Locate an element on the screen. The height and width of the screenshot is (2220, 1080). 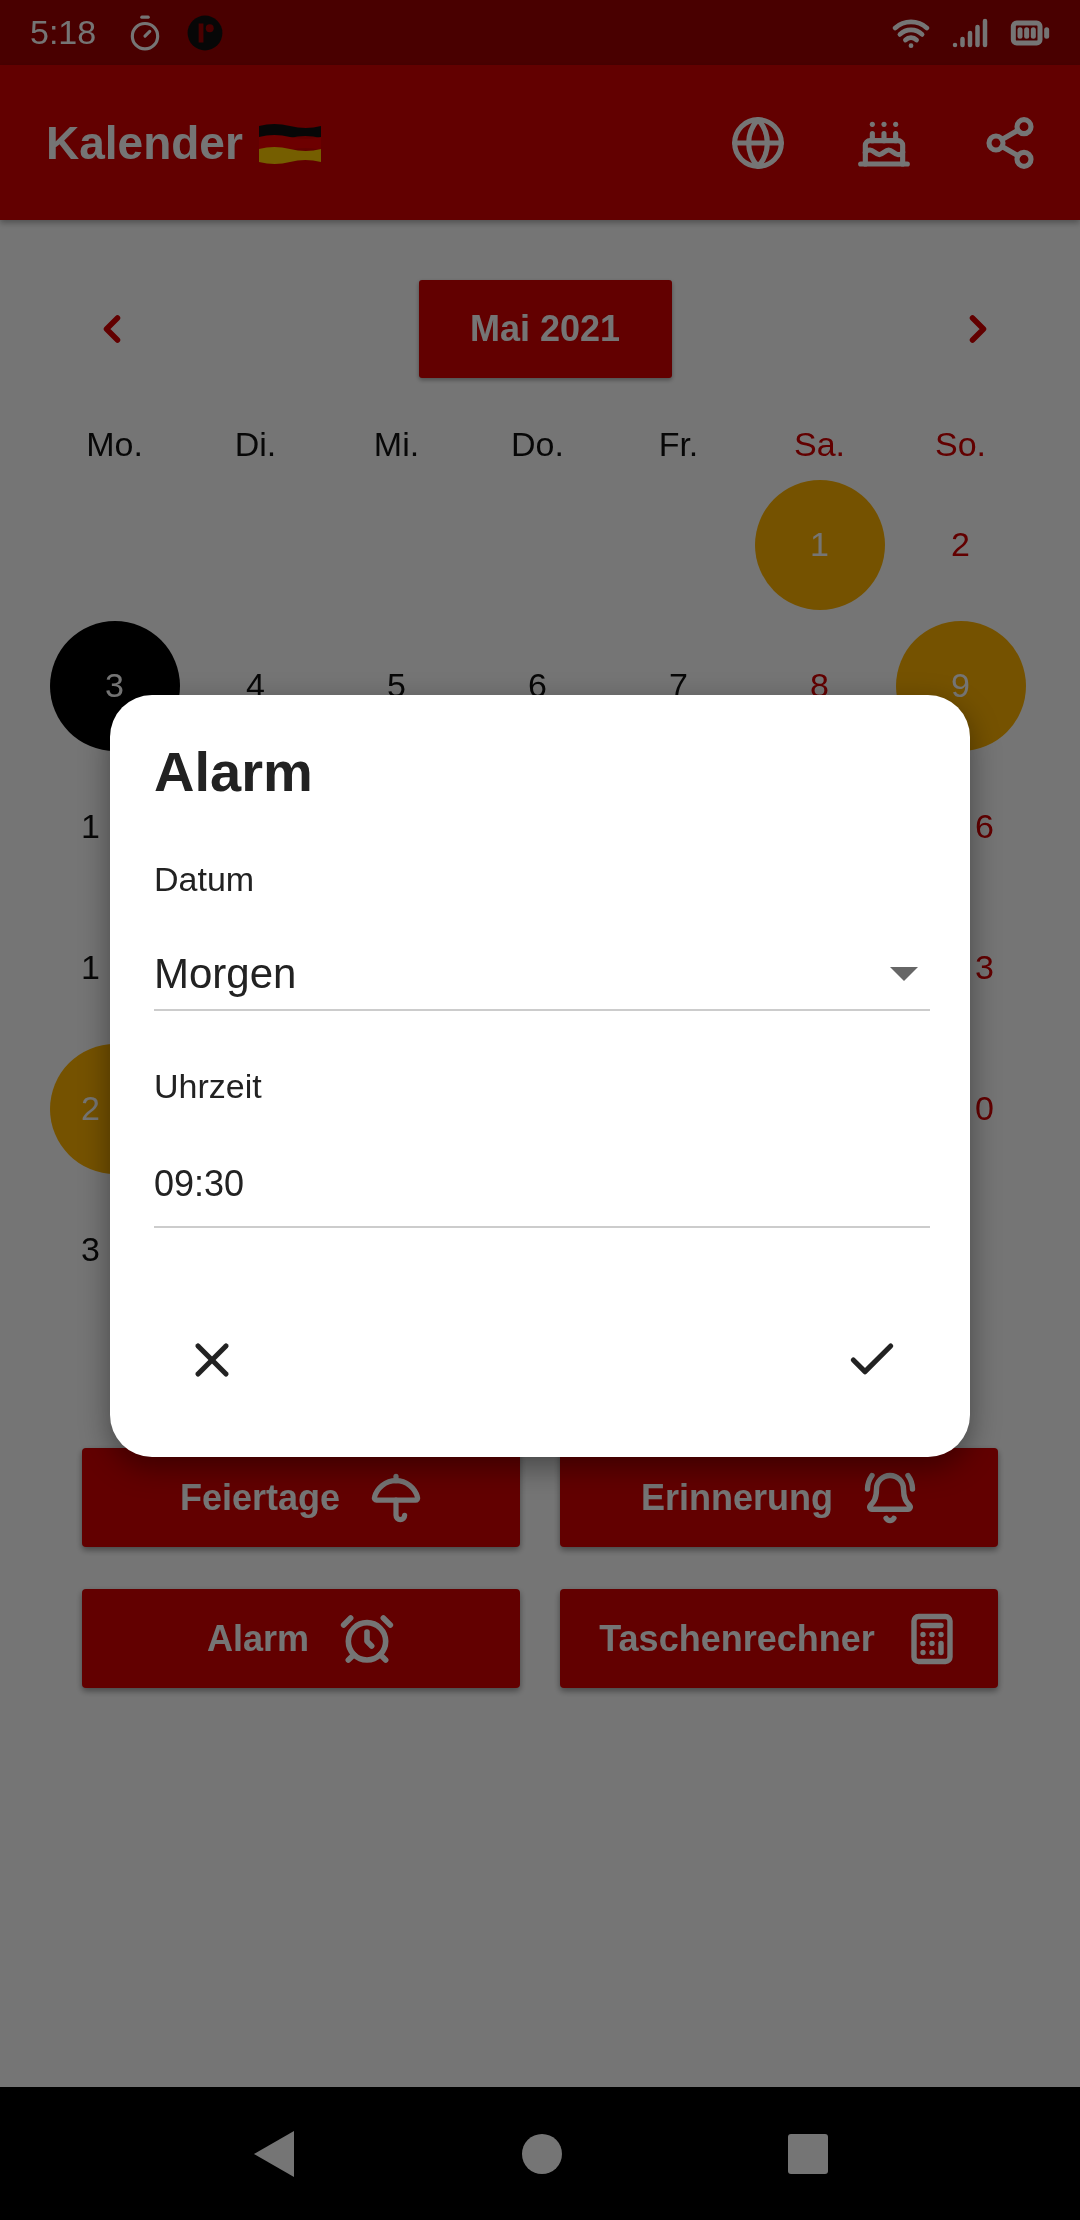
back-icon is located at coordinates (274, 2153).